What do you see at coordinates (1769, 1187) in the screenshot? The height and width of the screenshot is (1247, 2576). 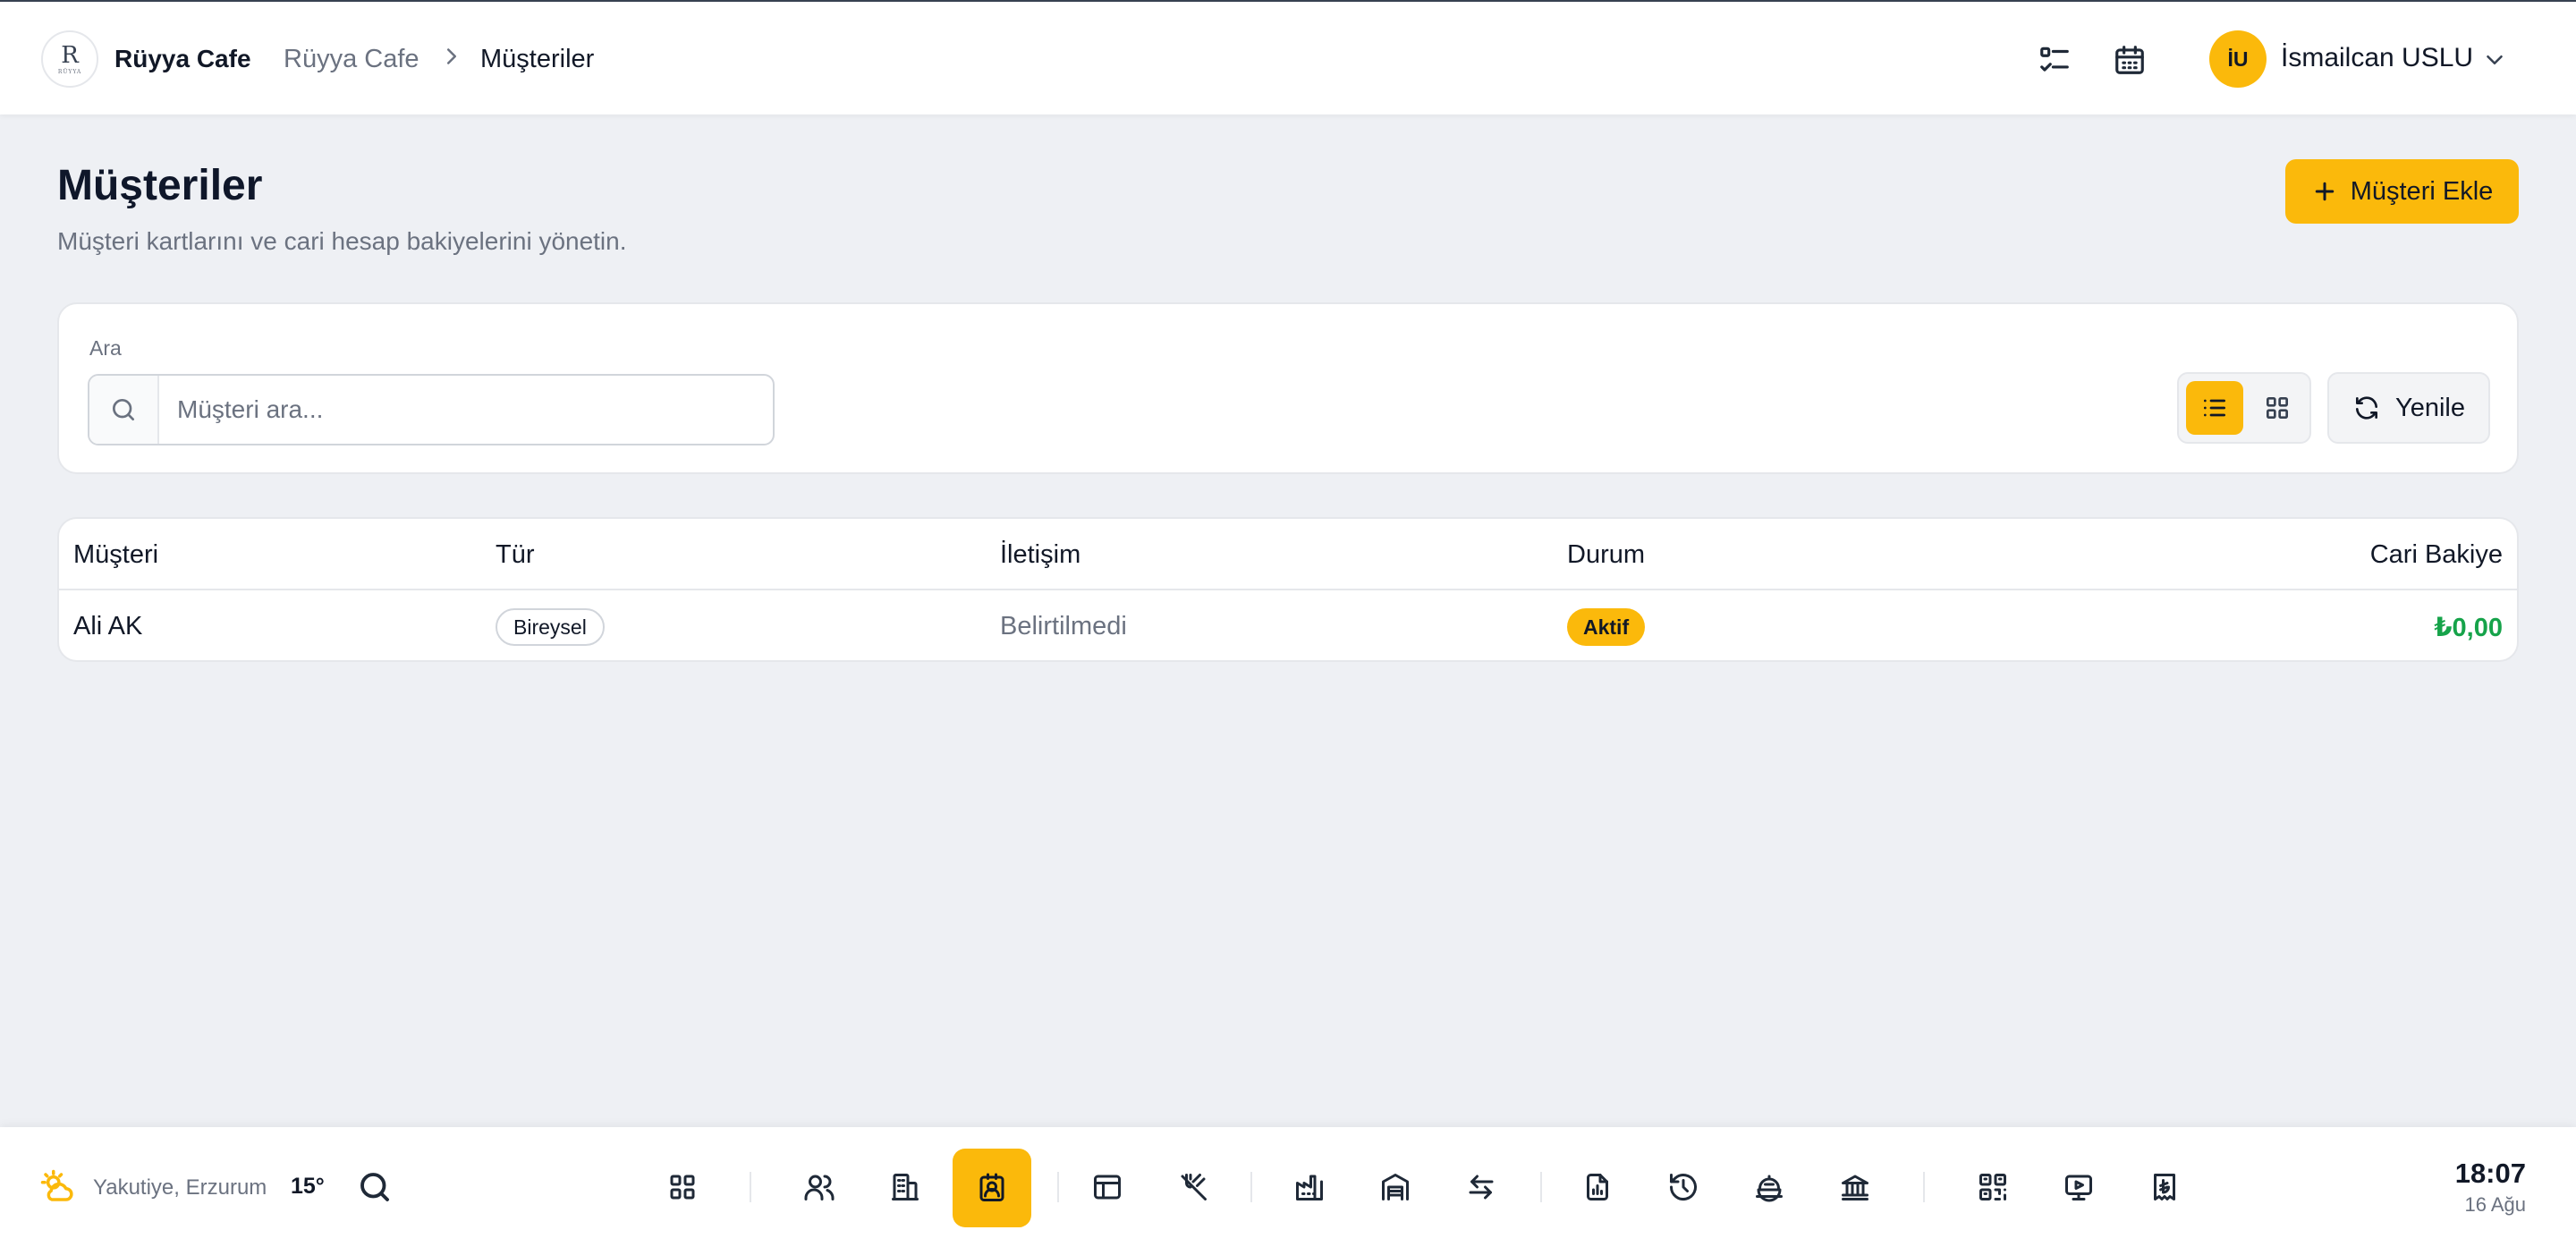 I see `dish-icon` at bounding box center [1769, 1187].